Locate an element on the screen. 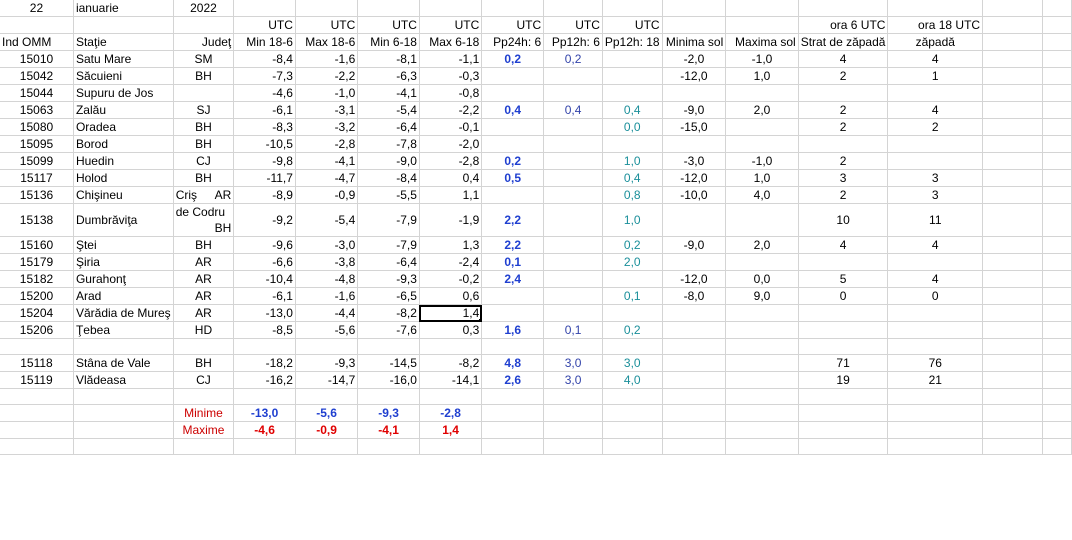  snow-6utc is located at coordinates (843, 330).